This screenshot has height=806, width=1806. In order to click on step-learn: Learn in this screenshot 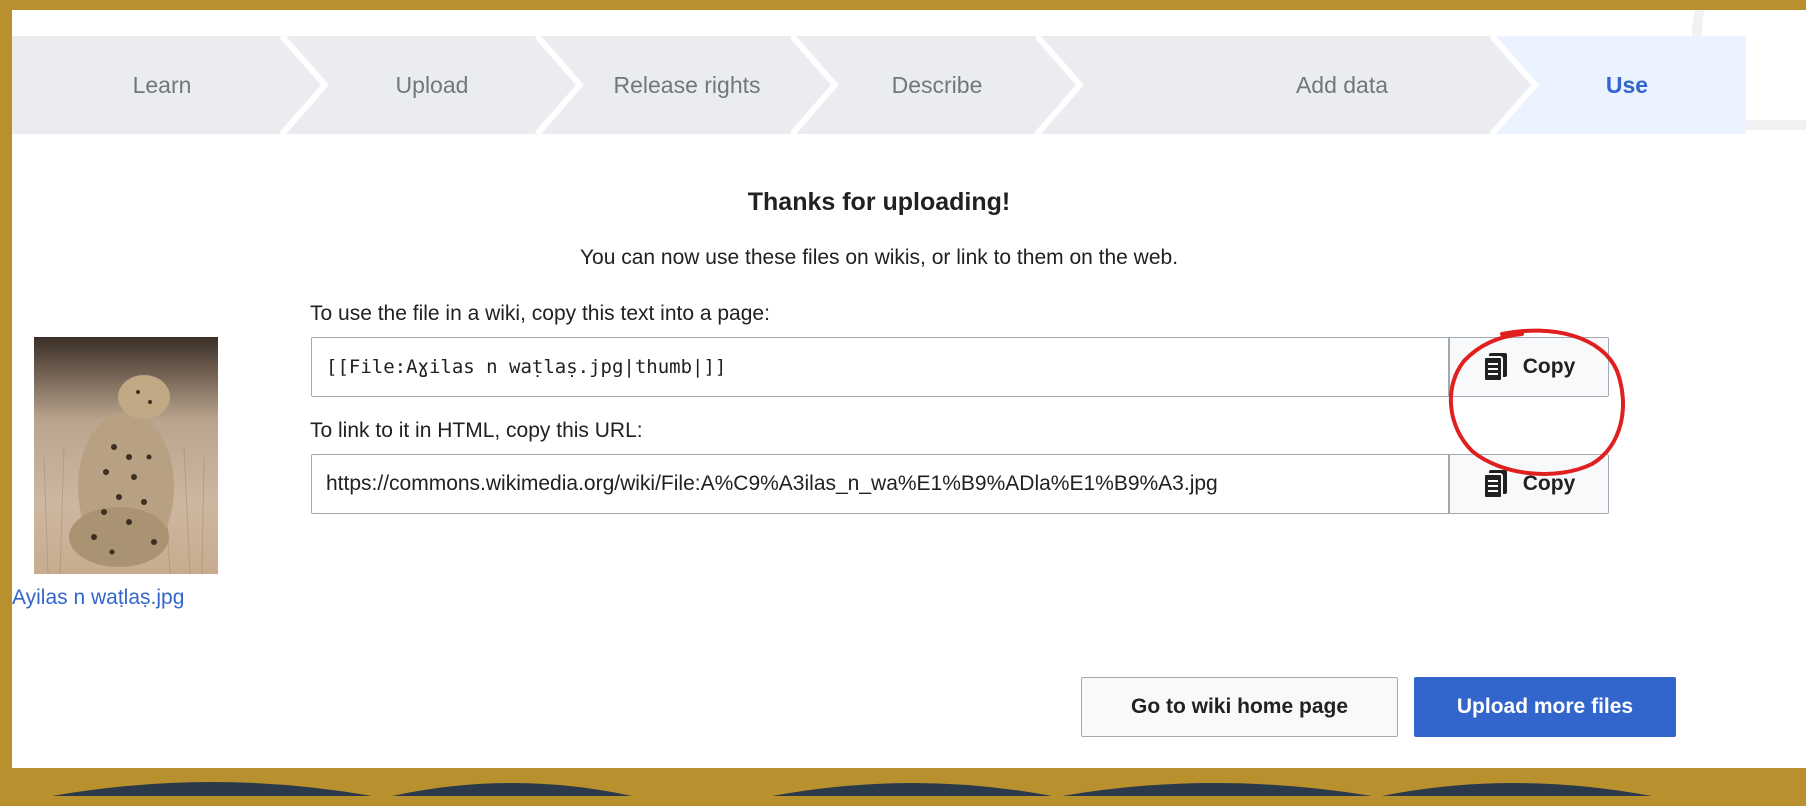, I will do `click(162, 85)`.